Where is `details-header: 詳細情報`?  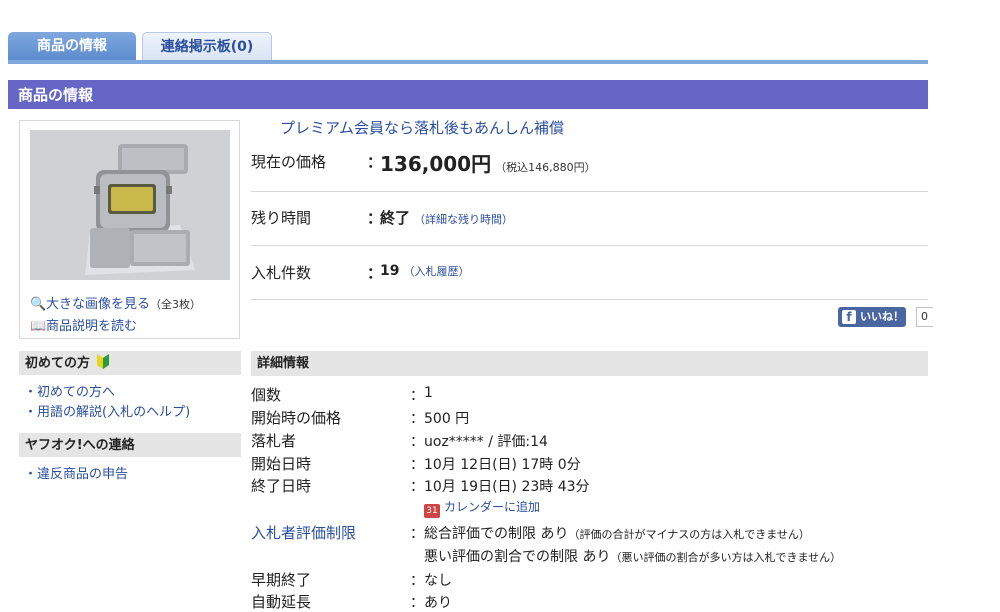 details-header: 詳細情報 is located at coordinates (589, 363).